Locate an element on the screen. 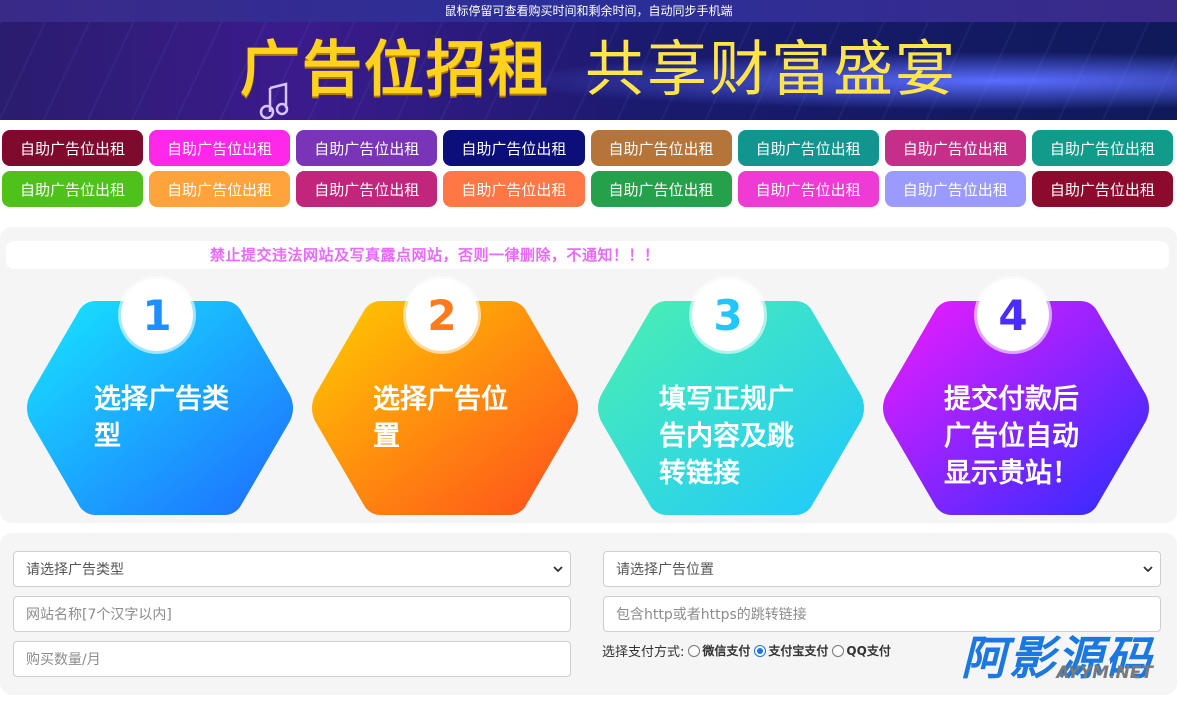 The width and height of the screenshot is (1177, 724). top-notice-bar: 鼠标停留可查看购买时间和剩余时间，自动同步手机端 is located at coordinates (588, 11).